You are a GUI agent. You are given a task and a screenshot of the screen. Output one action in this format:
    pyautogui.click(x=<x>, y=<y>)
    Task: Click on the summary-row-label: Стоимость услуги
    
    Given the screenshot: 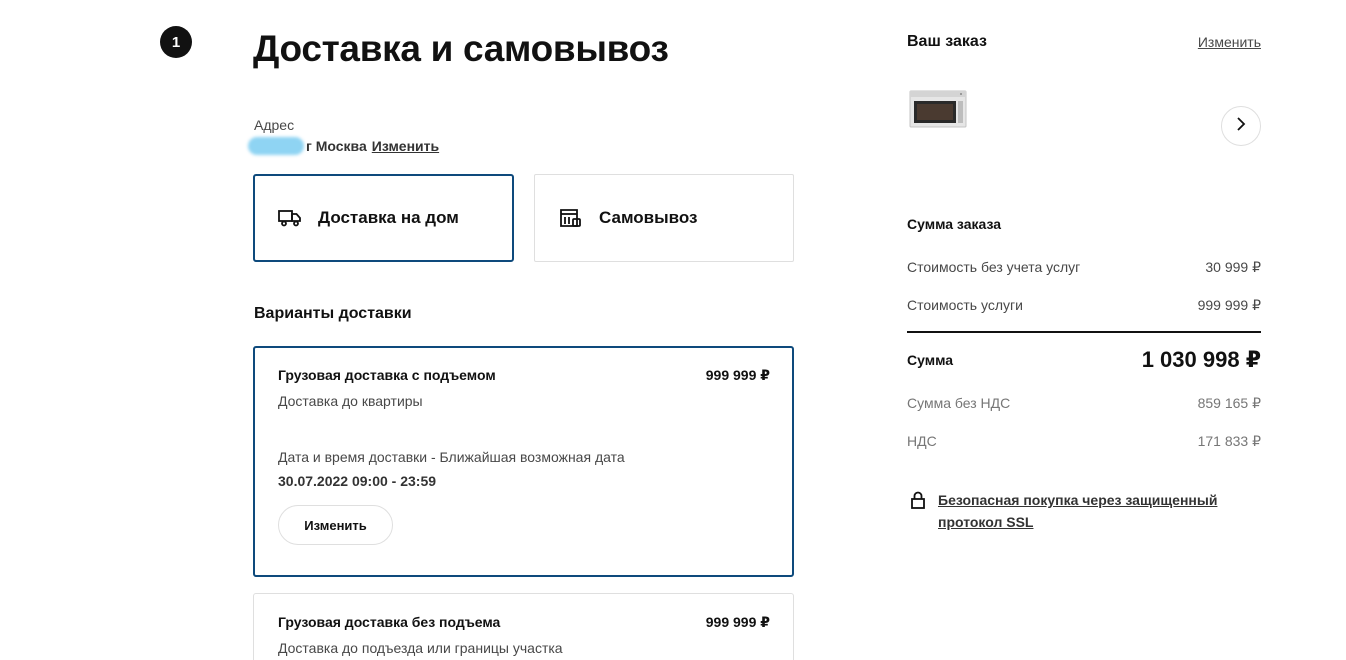 What is the action you would take?
    pyautogui.click(x=965, y=305)
    